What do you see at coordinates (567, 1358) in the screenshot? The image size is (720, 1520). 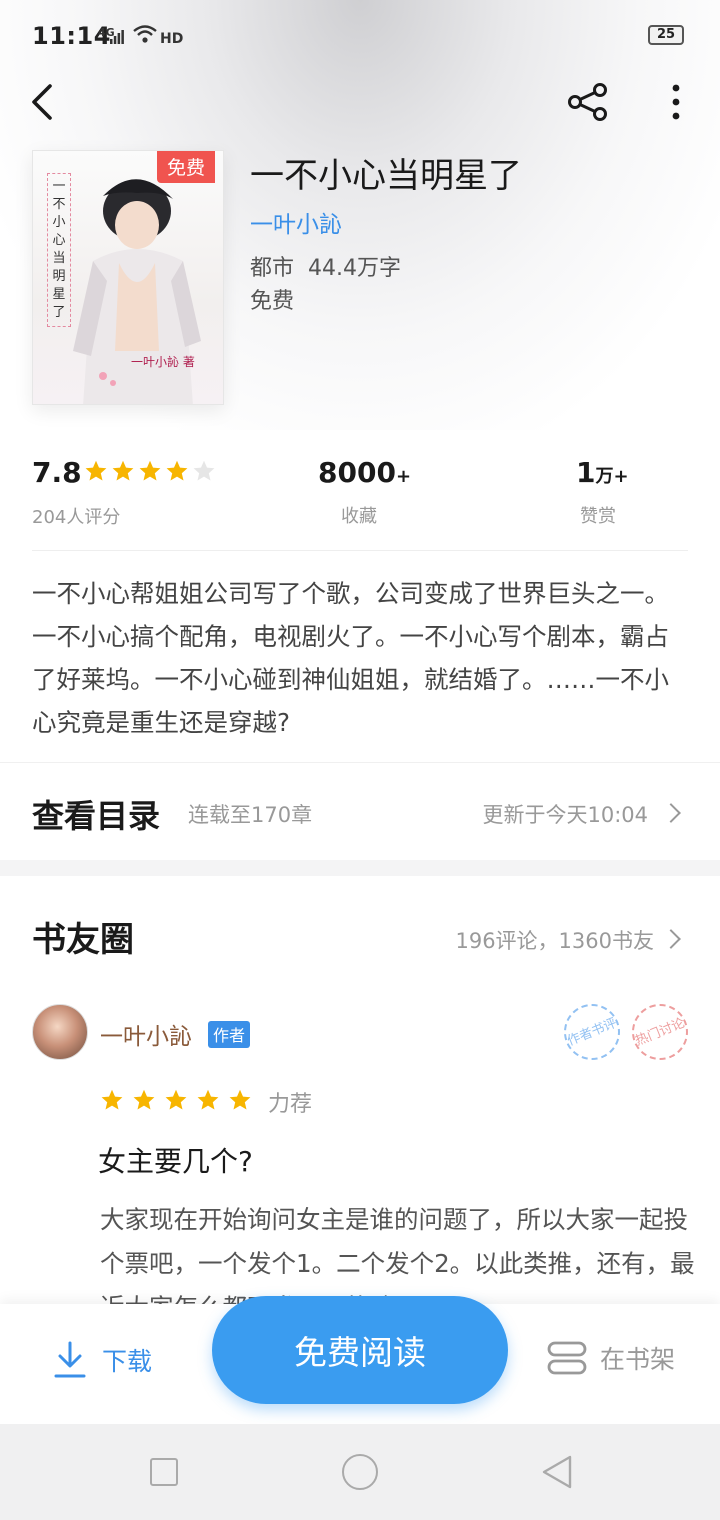 I see `bookshelf-icon` at bounding box center [567, 1358].